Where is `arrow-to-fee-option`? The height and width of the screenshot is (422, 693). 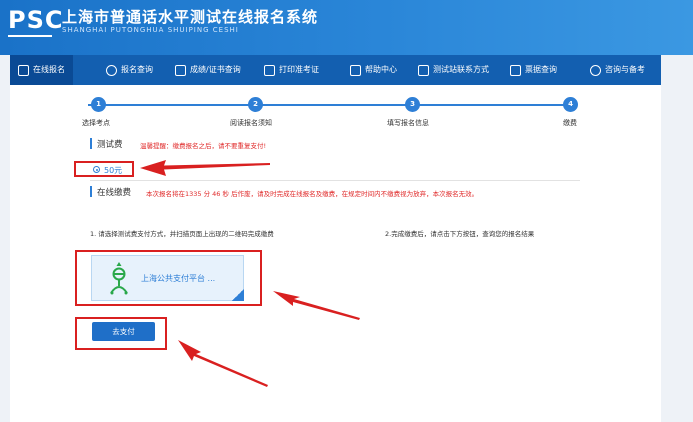
arrow-to-fee-option is located at coordinates (205, 168).